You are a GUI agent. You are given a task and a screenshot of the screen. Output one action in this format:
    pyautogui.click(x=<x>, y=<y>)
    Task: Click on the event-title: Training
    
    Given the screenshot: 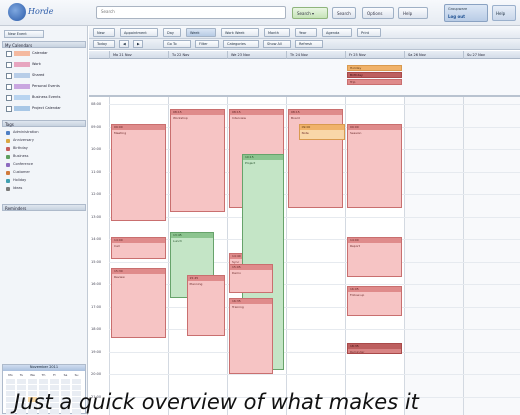 What is the action you would take?
    pyautogui.click(x=238, y=306)
    